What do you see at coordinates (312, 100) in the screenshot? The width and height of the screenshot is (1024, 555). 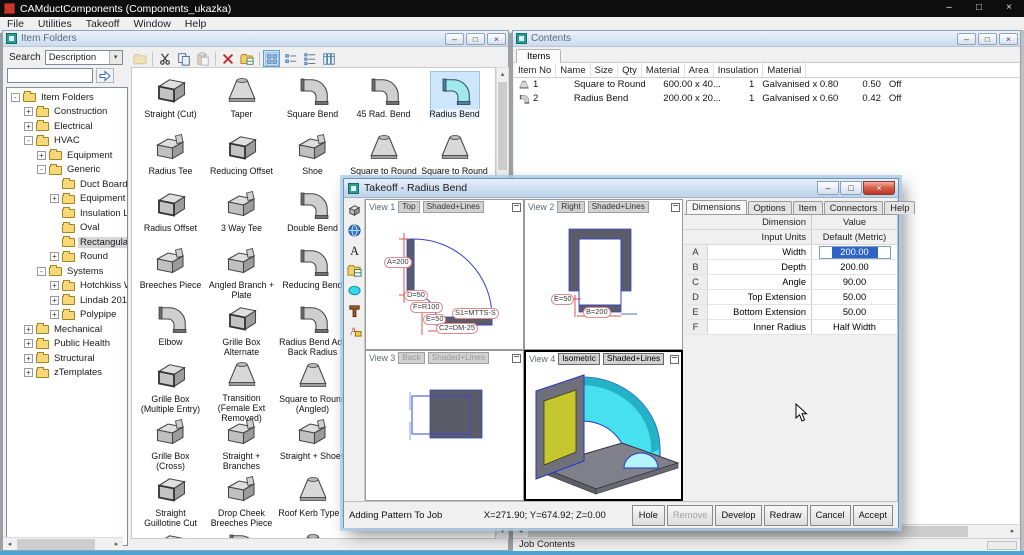 I see `component-item: Square Bend` at bounding box center [312, 100].